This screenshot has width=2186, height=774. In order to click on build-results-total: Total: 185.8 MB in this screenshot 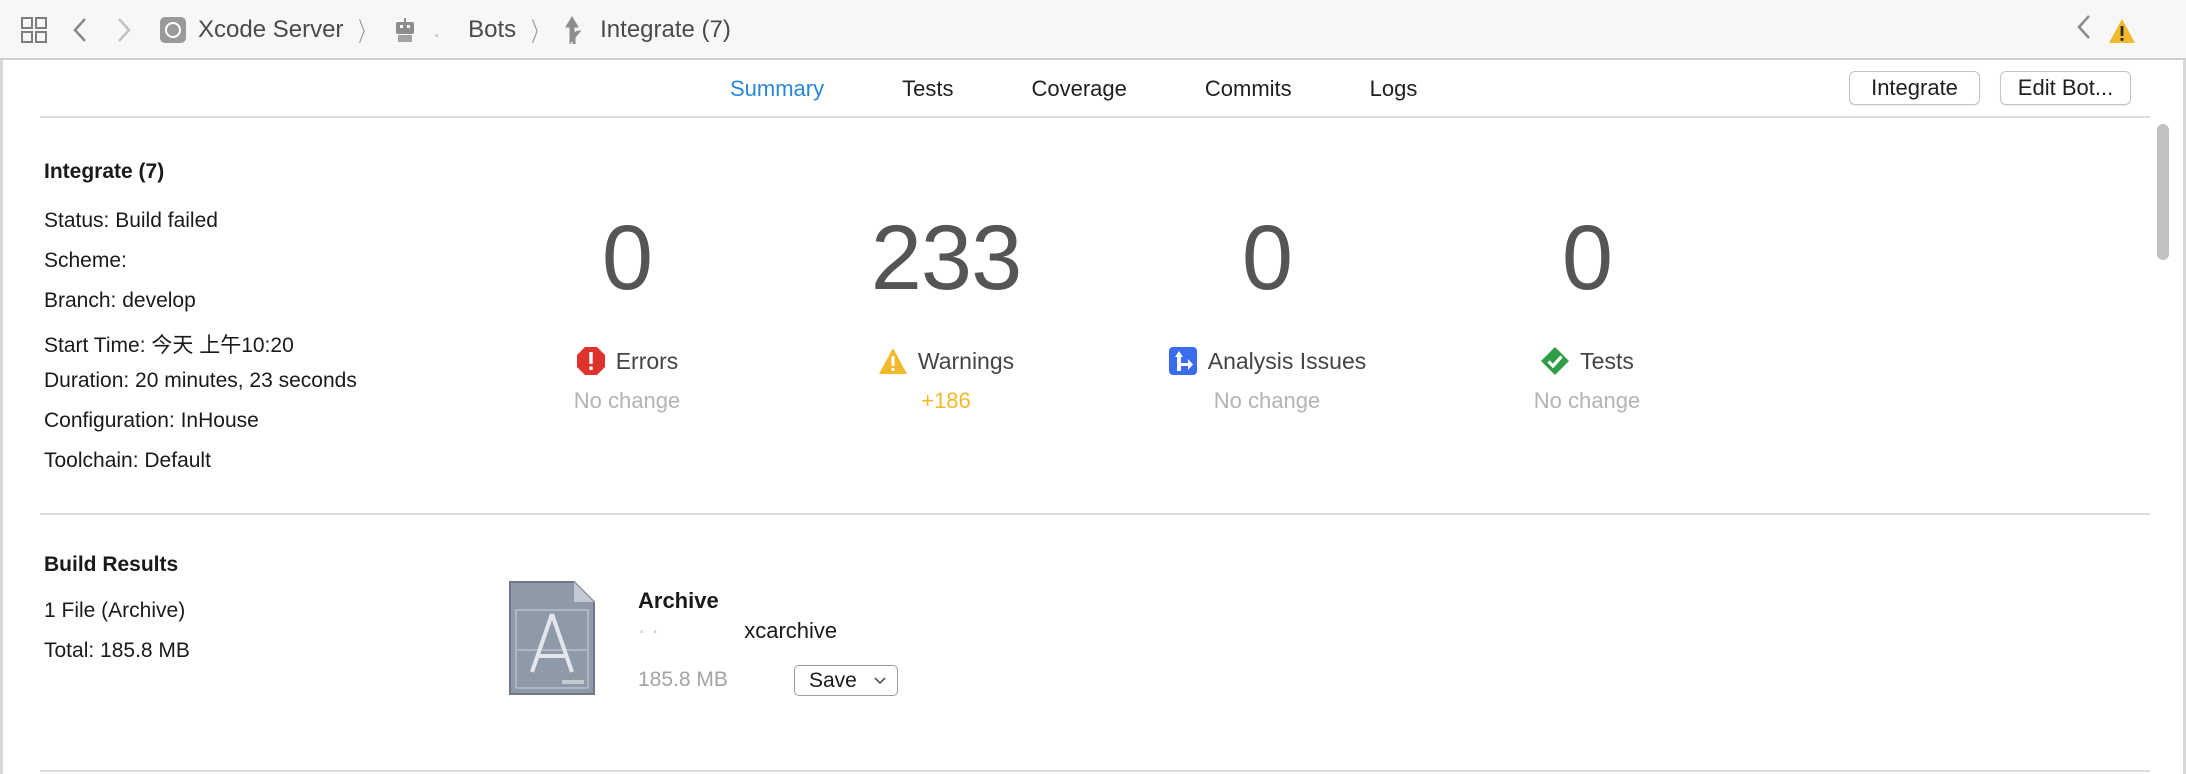, I will do `click(117, 650)`.